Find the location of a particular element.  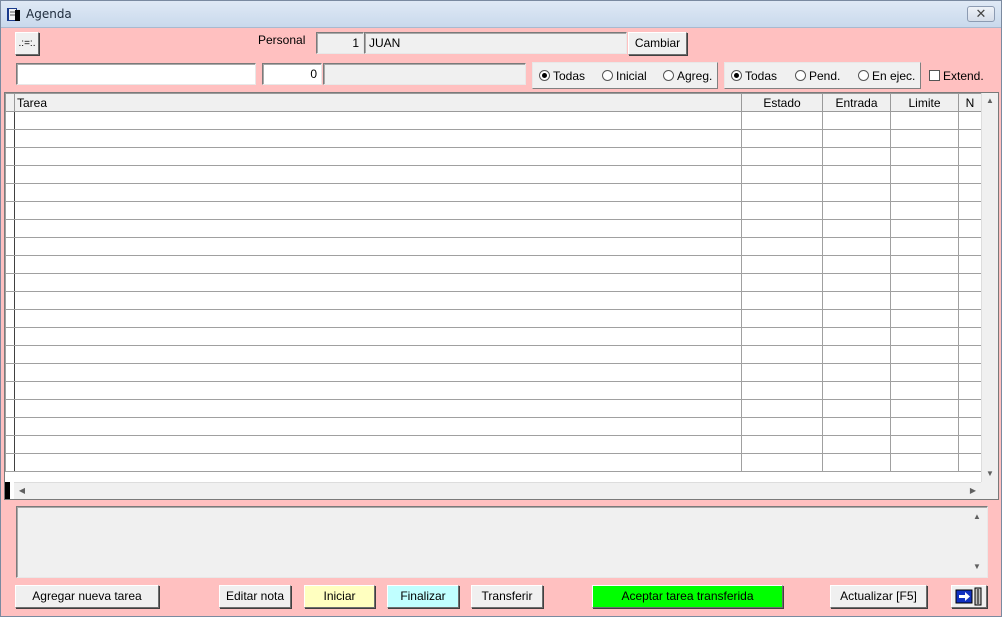

scroll-right-icon: ▶ is located at coordinates (973, 491).